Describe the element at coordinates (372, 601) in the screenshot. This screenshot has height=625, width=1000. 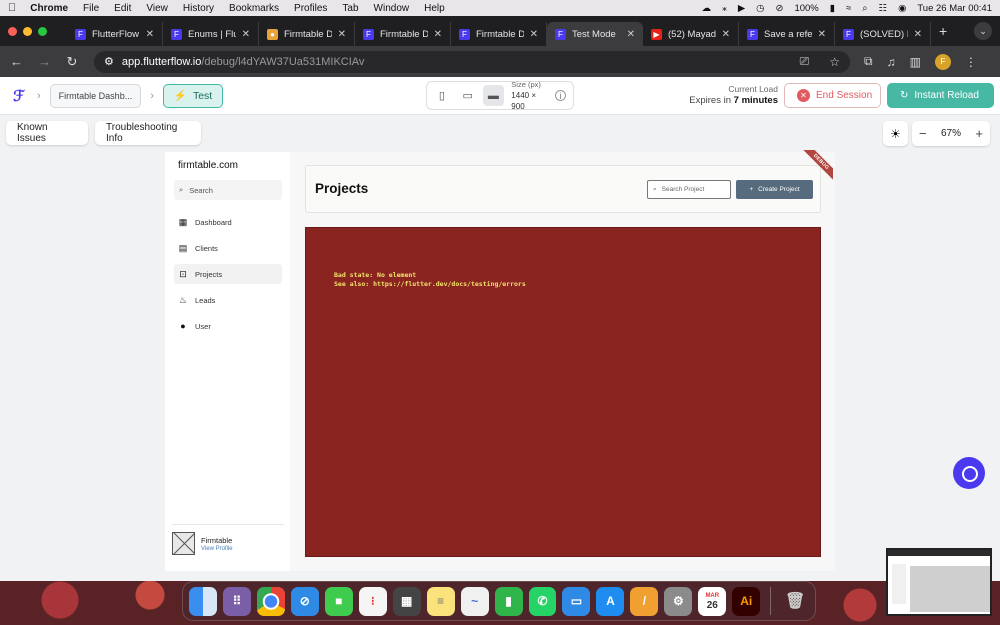
I see `reminders-icon: ⁝` at that location.